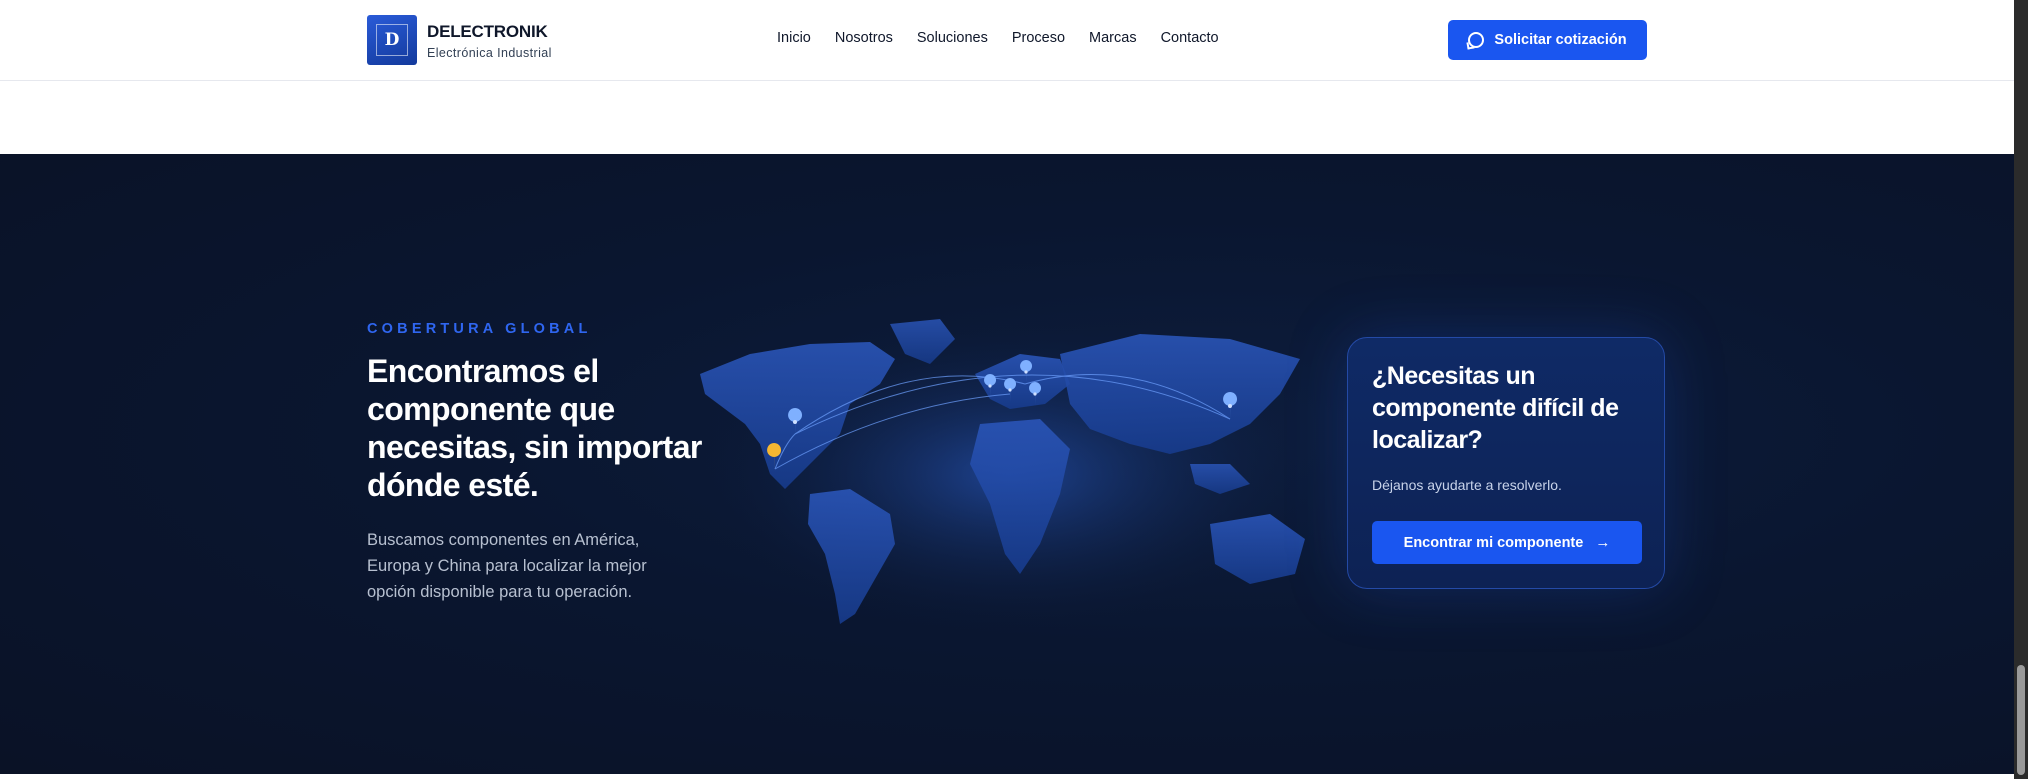 This screenshot has height=779, width=2028. What do you see at coordinates (2021, 389) in the screenshot?
I see `page-scrollbar` at bounding box center [2021, 389].